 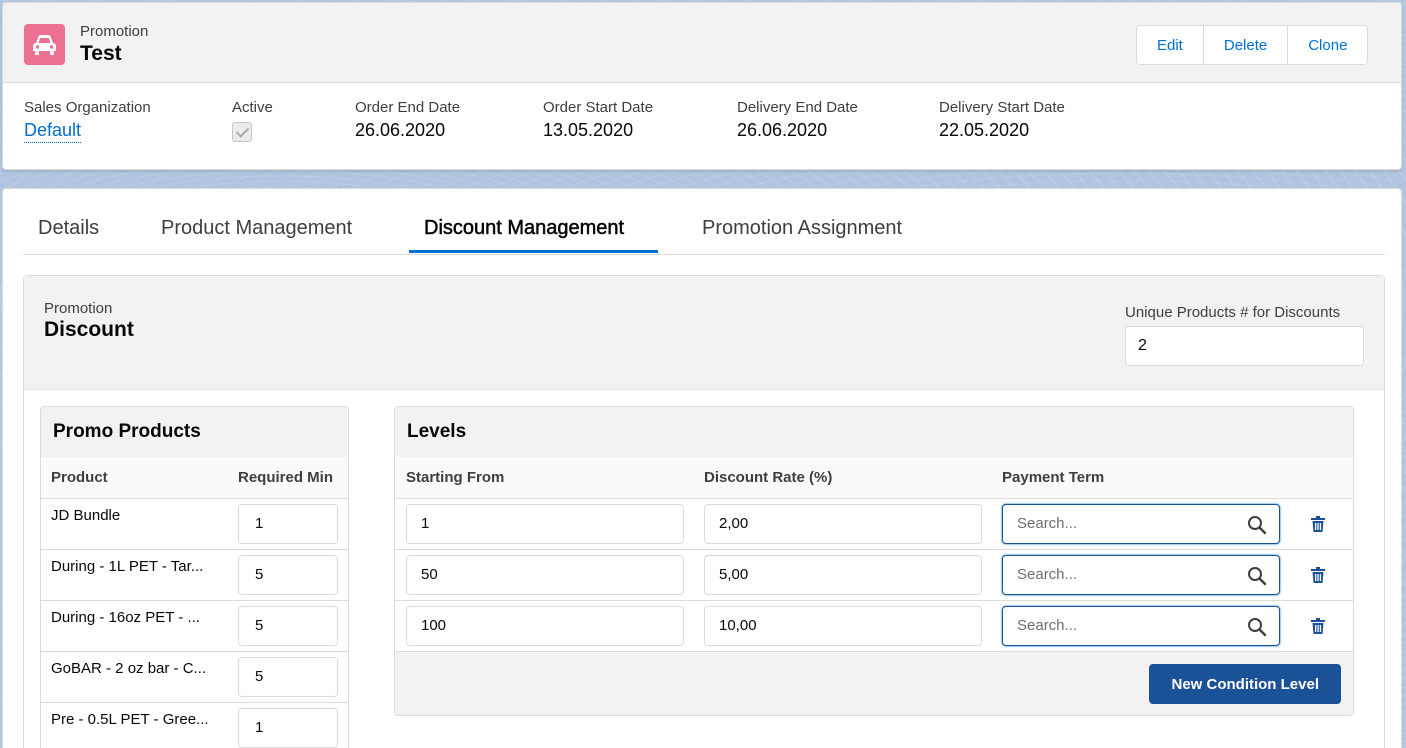 I want to click on delete-button: Delete, so click(x=1245, y=45).